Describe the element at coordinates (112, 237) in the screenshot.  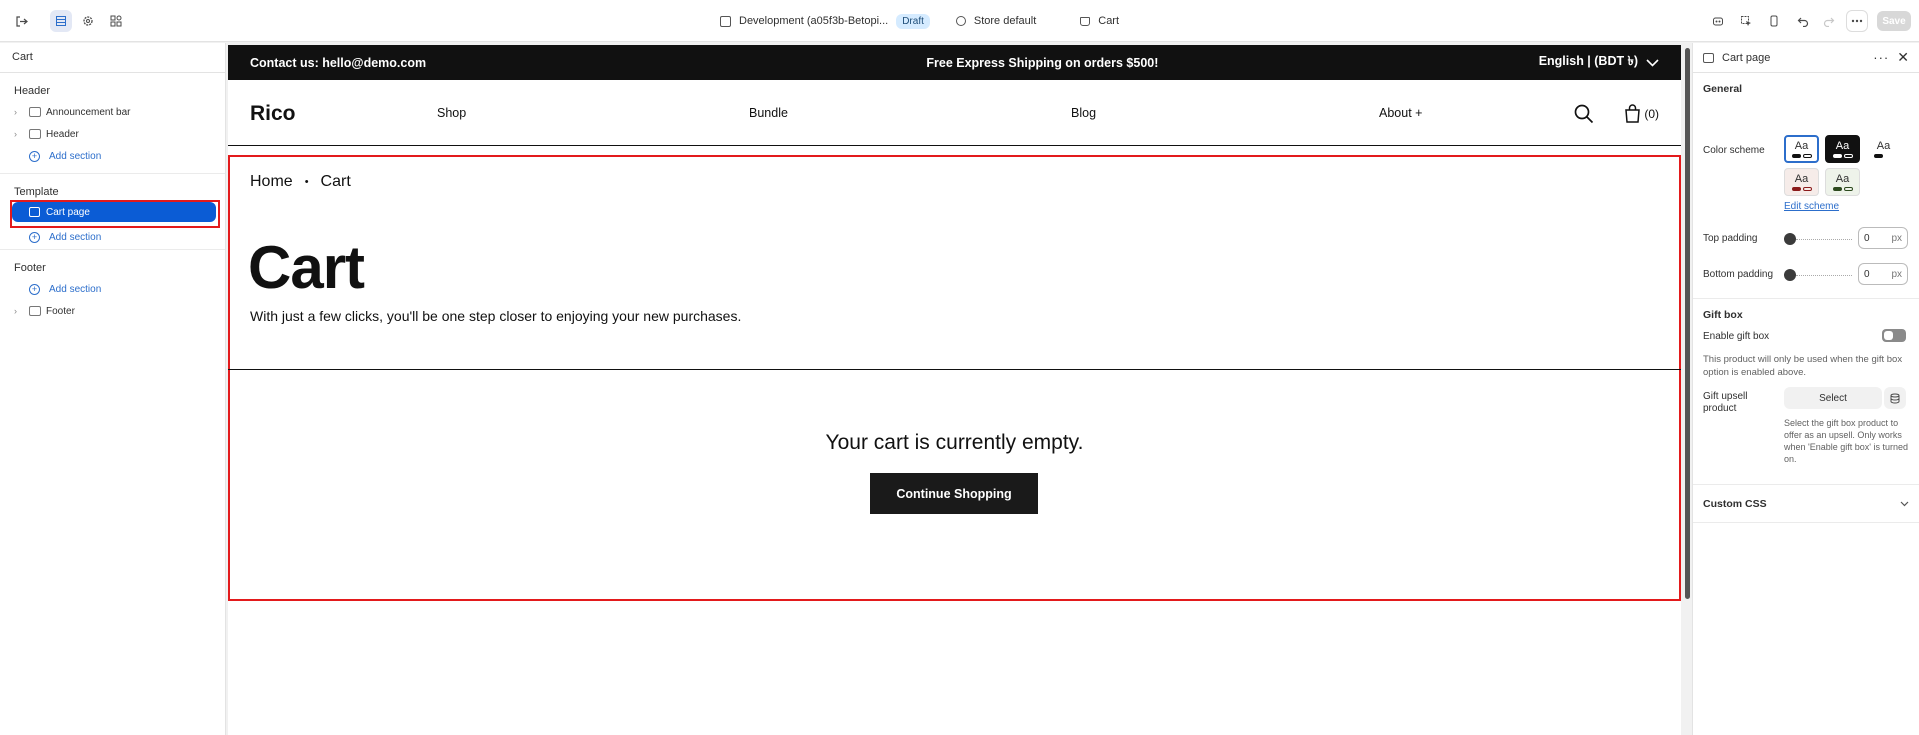
I see `add-section-template: + Add section` at that location.